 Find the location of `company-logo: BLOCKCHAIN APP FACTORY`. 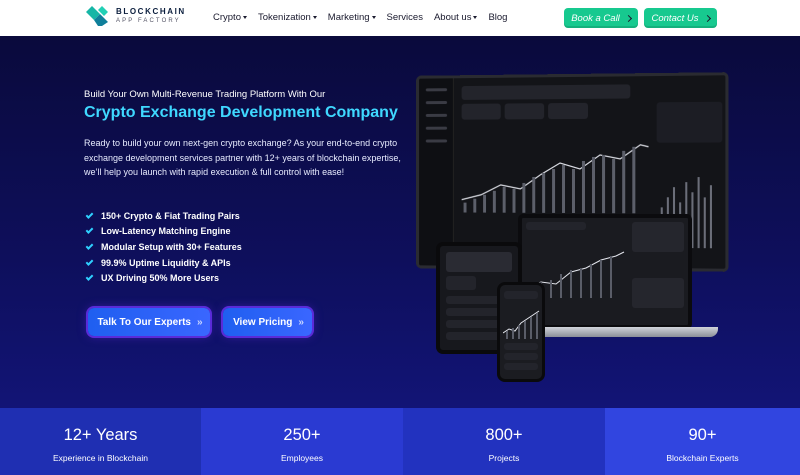

company-logo: BLOCKCHAIN APP FACTORY is located at coordinates (135, 16).